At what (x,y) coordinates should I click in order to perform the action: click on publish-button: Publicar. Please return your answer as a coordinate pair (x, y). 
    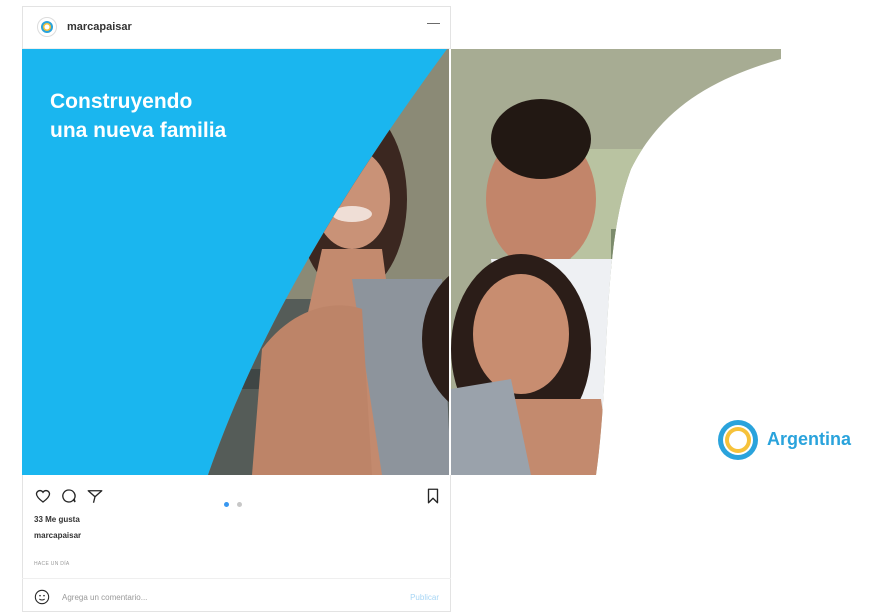
    Looking at the image, I should click on (424, 597).